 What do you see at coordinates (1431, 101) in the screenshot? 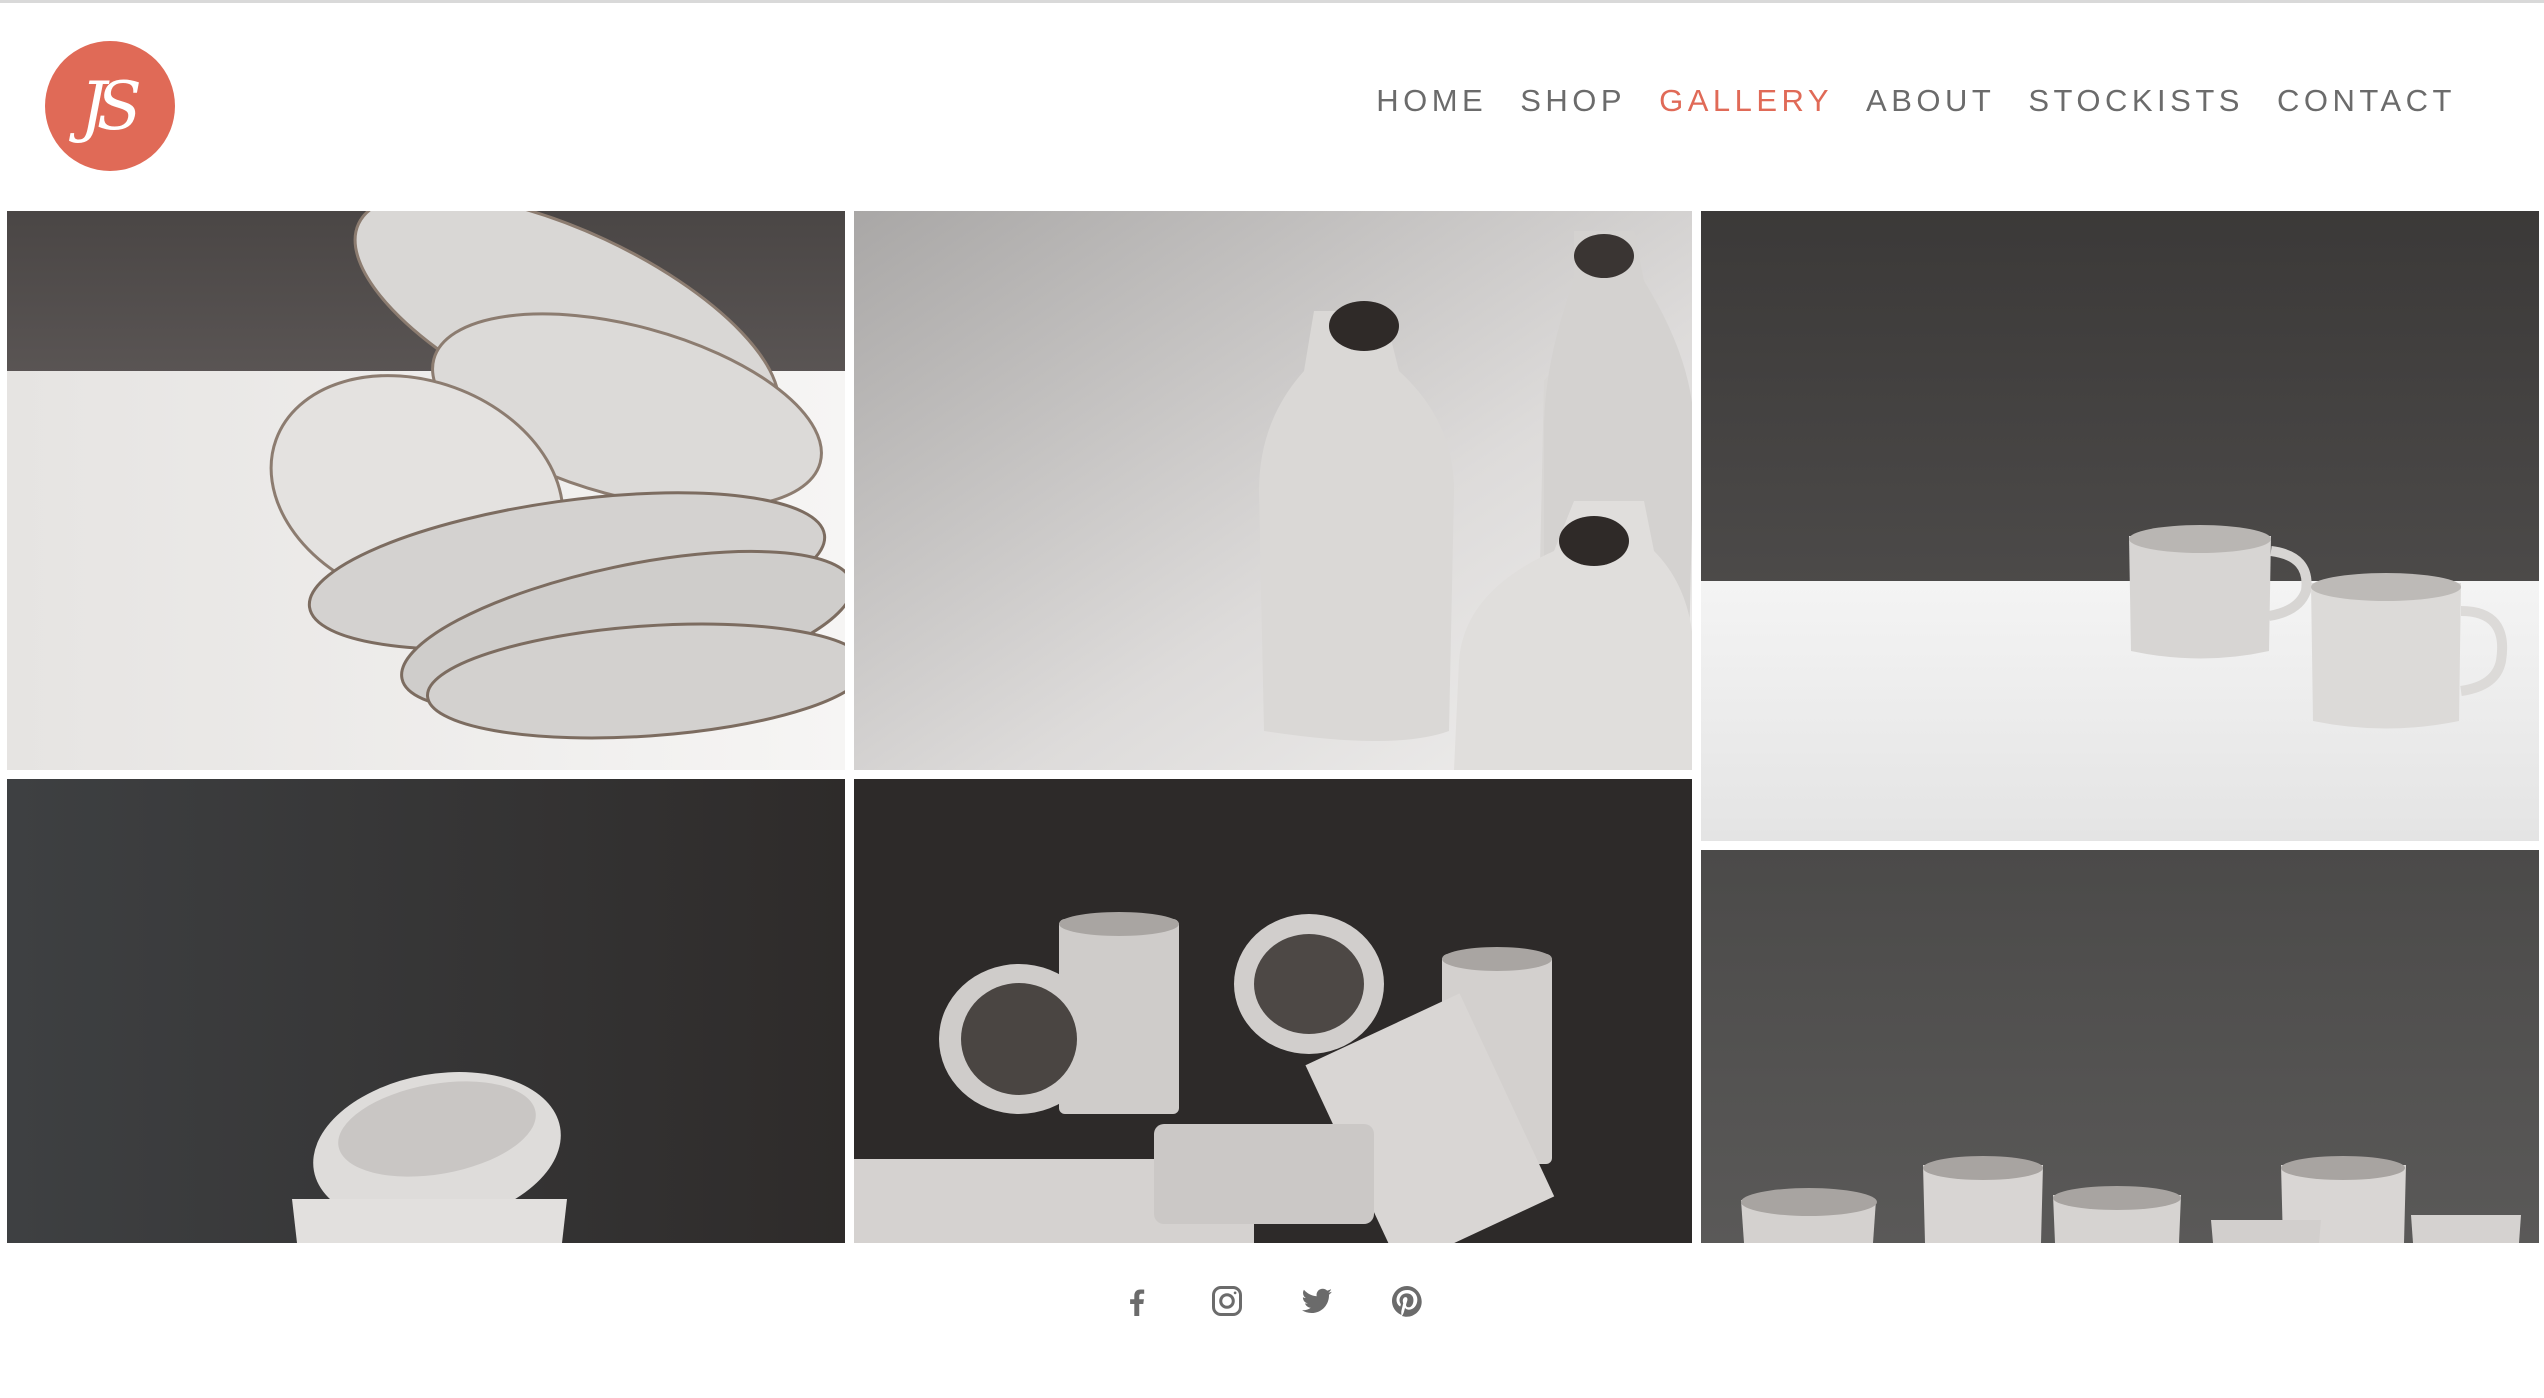
I see `nav-home: HOME` at bounding box center [1431, 101].